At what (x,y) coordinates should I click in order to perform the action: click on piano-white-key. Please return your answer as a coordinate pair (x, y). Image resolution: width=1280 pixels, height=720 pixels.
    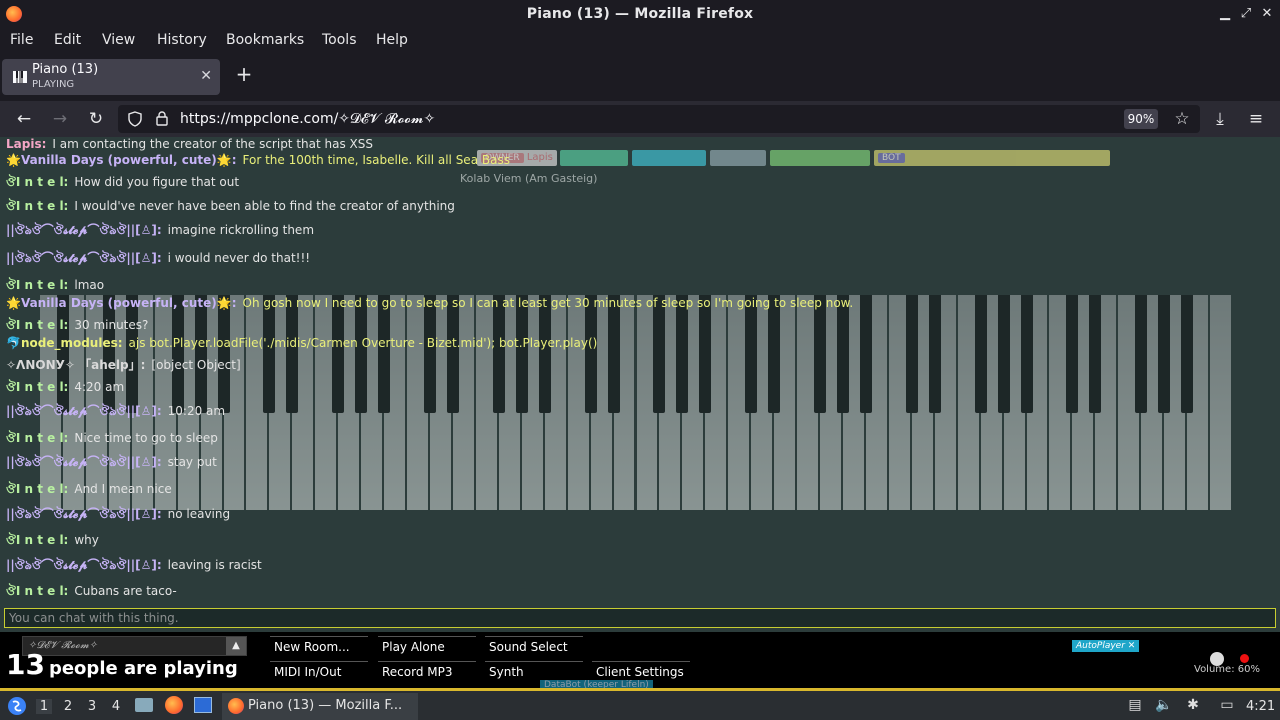
    Looking at the image, I should click on (1221, 402).